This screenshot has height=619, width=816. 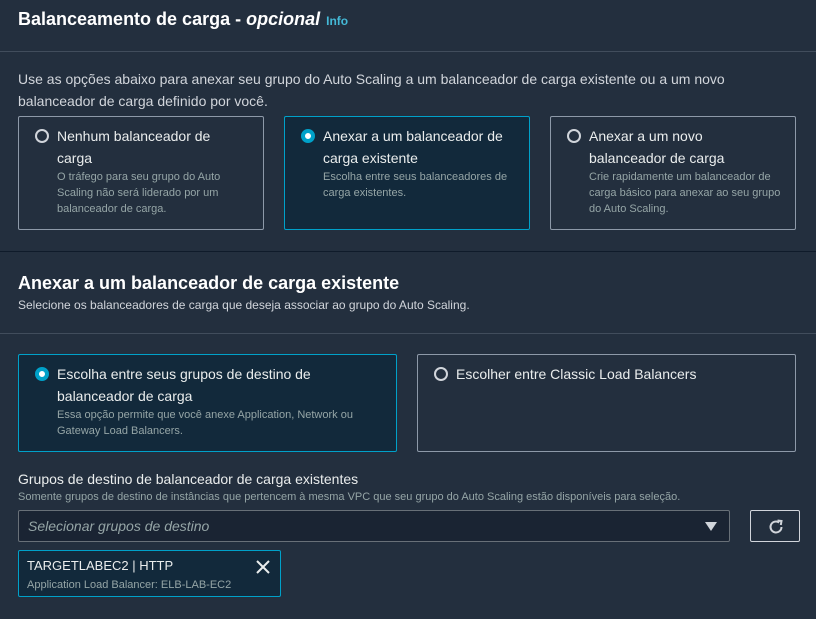 I want to click on target-groups-select: Selecionar grupos de destino, so click(x=374, y=526).